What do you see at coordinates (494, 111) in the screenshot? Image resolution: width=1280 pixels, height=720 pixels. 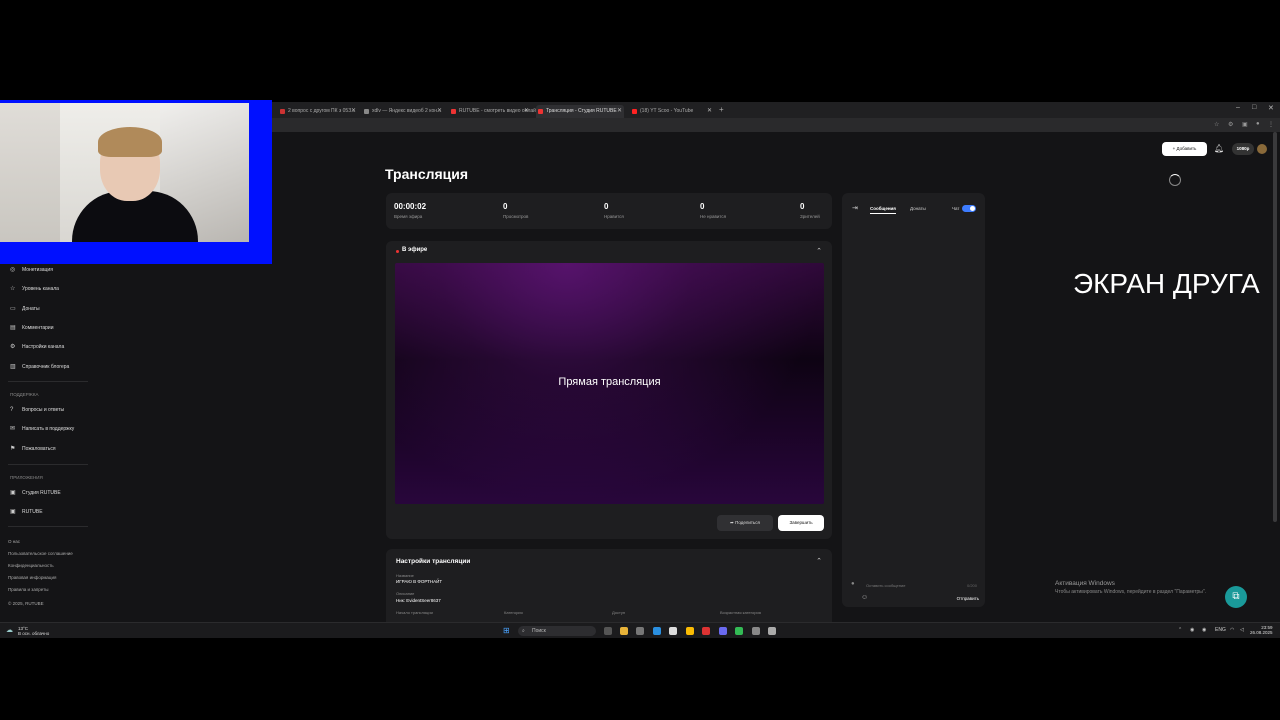 I see `browser-tab: RUTUBE - смотреть видео онлай... ✕` at bounding box center [494, 111].